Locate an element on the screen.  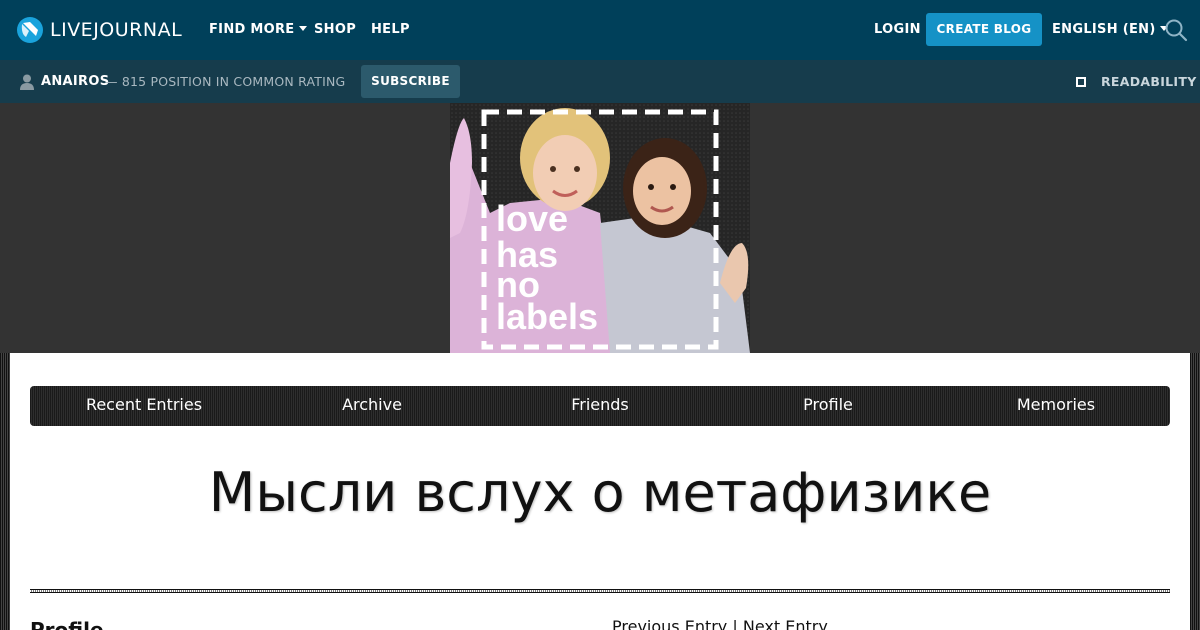
find-more-menu: FIND MORE is located at coordinates (258, 30).